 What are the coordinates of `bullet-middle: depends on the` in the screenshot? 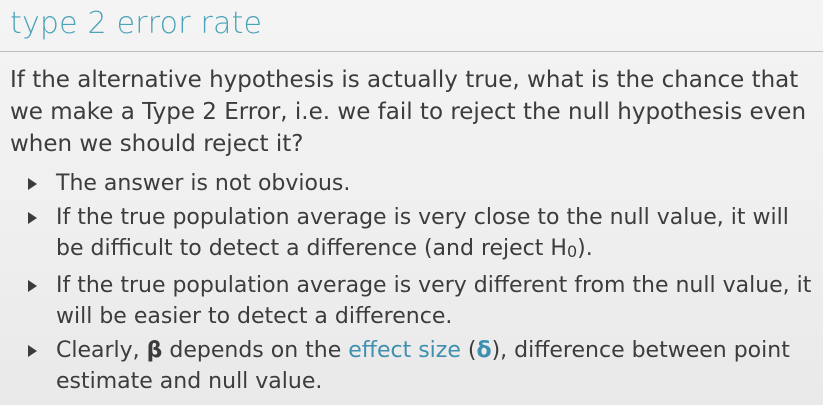 It's located at (255, 350).